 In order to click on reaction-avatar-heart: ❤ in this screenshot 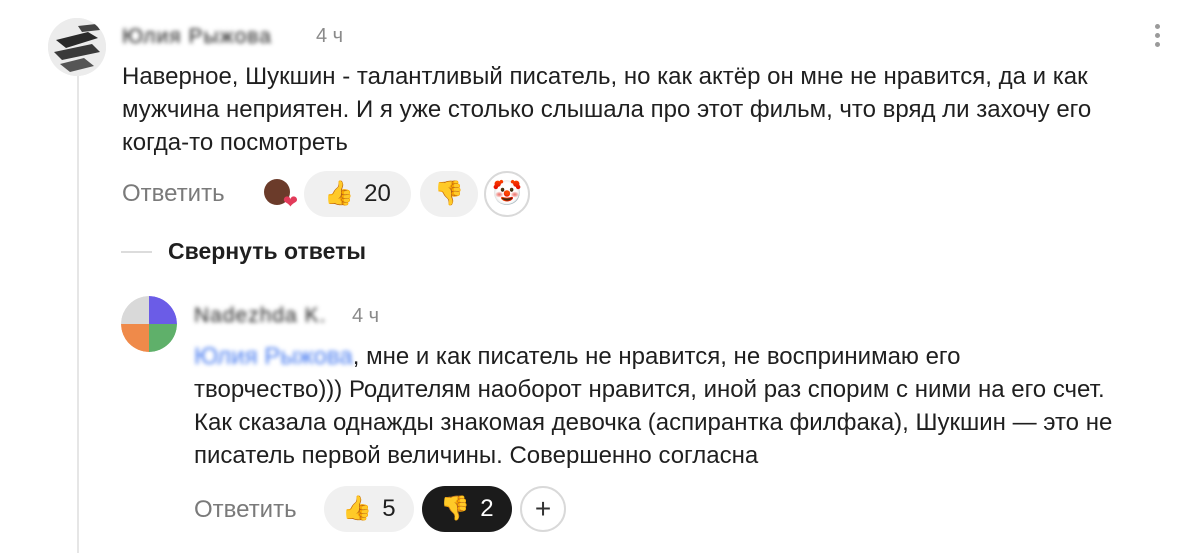, I will do `click(279, 194)`.